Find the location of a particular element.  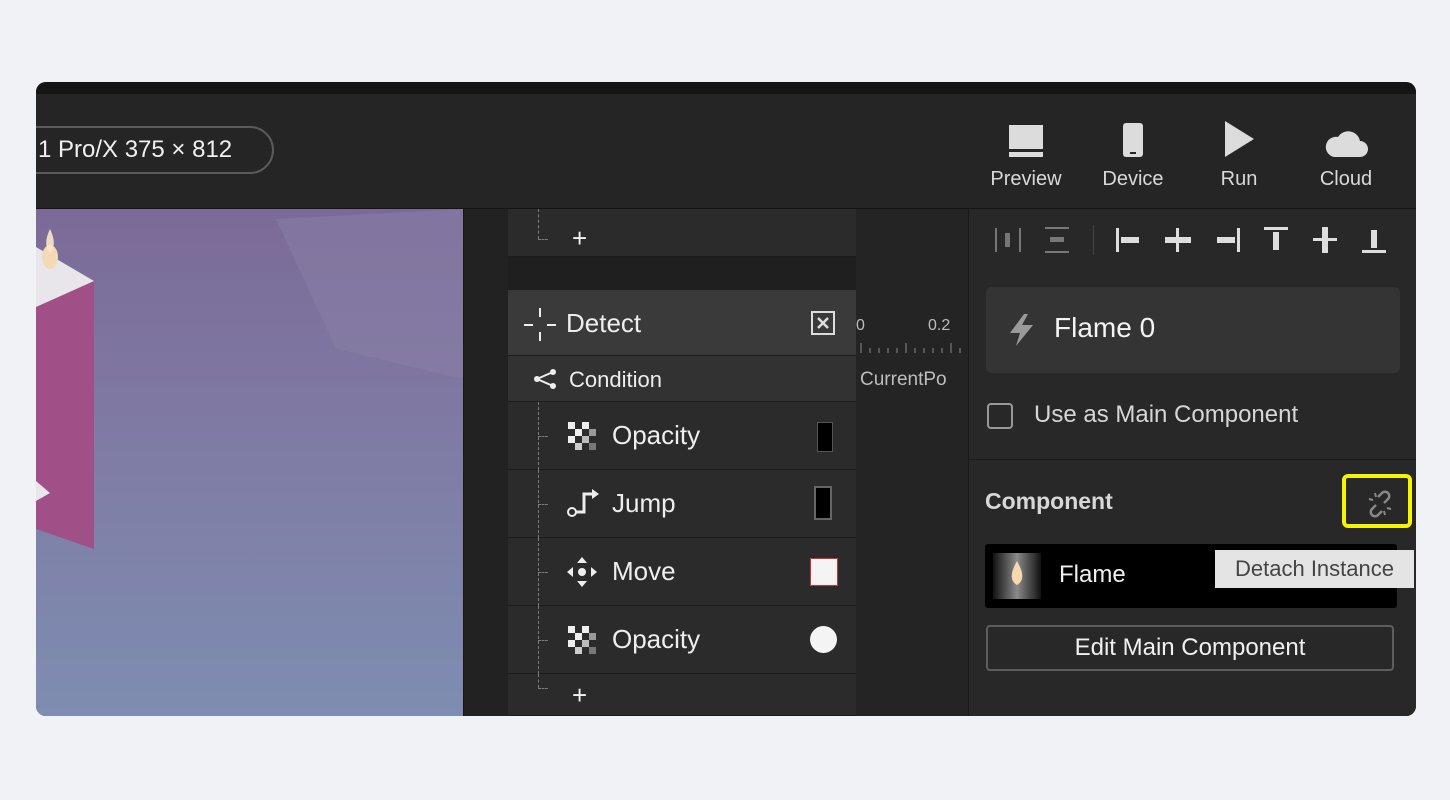

detect-icon is located at coordinates (540, 327).